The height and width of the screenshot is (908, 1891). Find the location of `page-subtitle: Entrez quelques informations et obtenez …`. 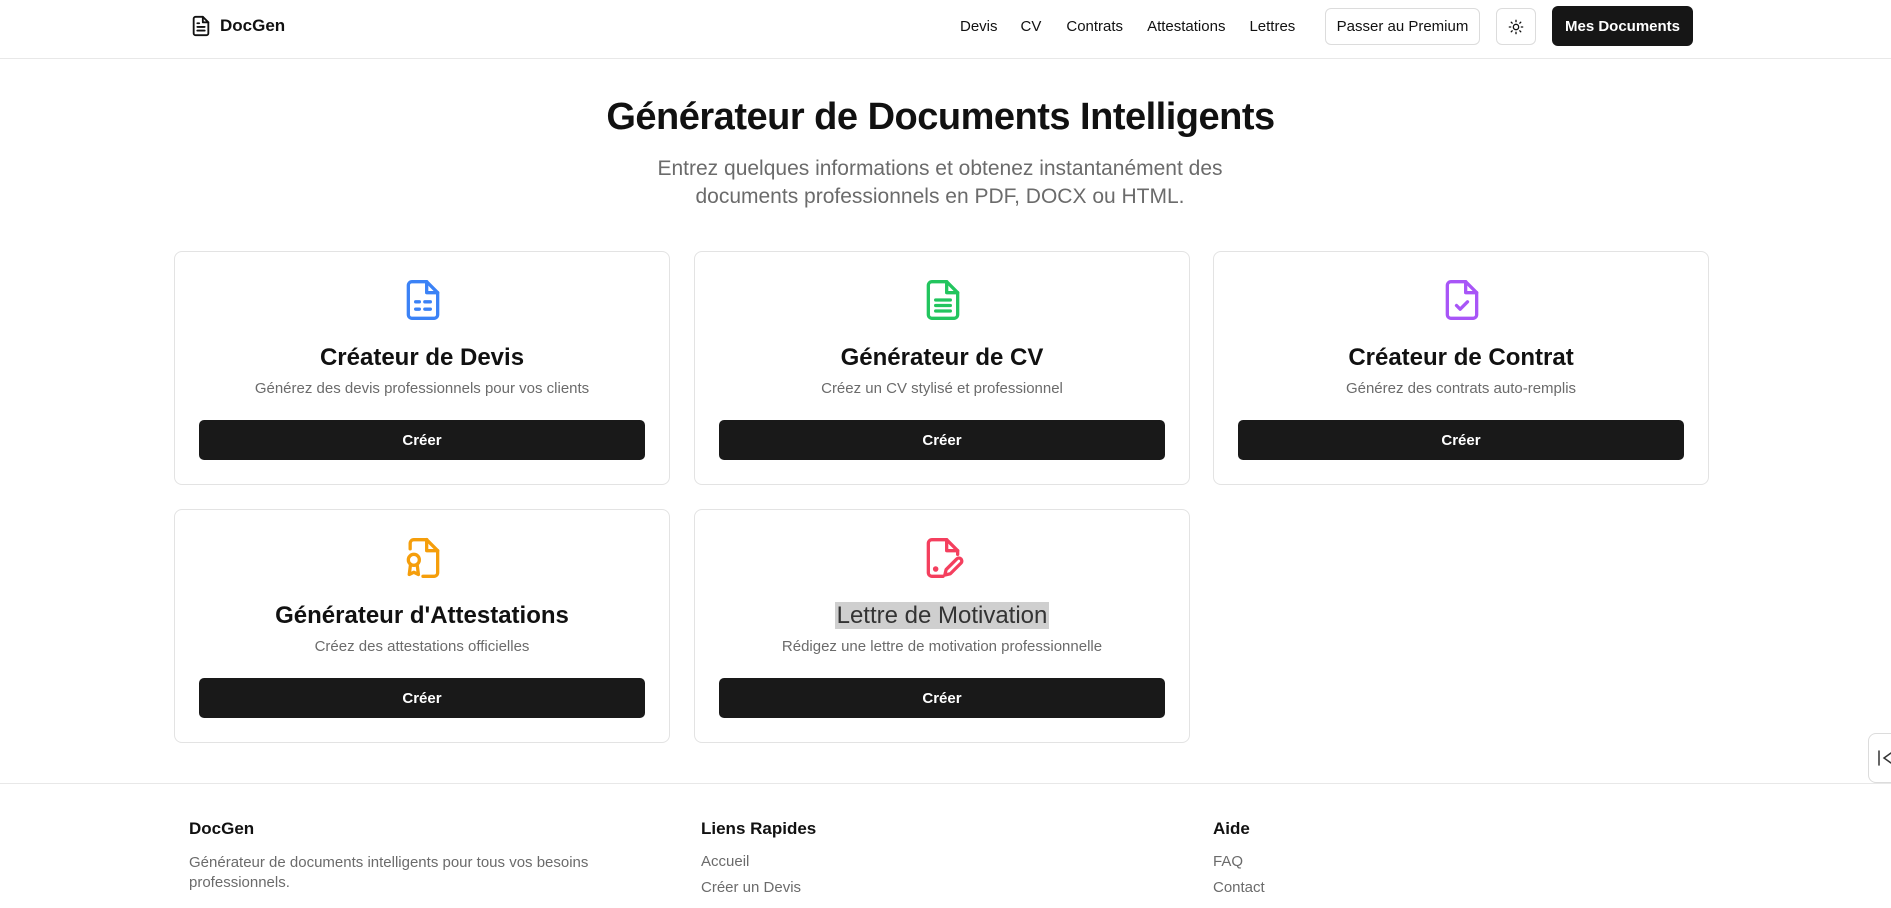

page-subtitle: Entrez quelques informations et obtenez … is located at coordinates (940, 182).